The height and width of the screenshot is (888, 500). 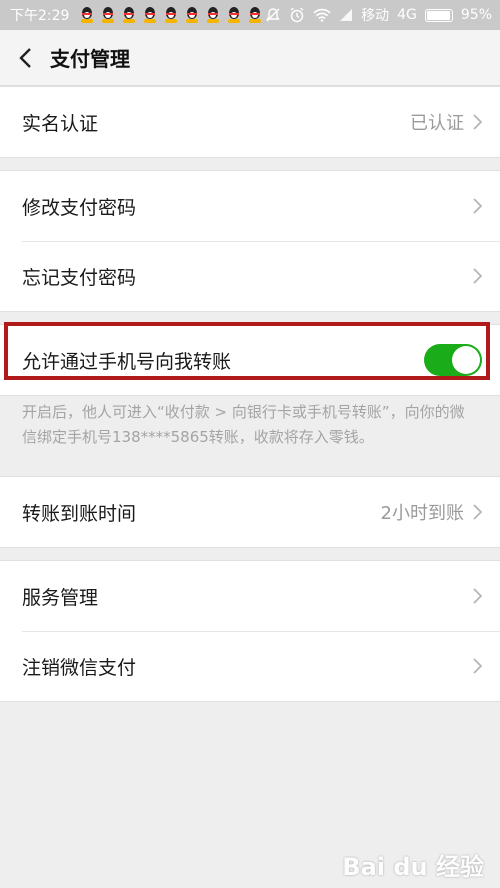 I want to click on alarm-icon, so click(x=297, y=15).